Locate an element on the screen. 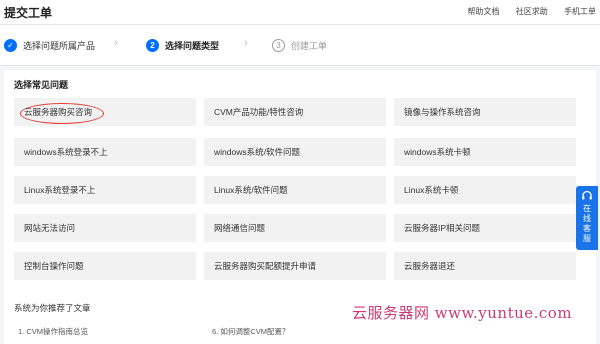 The height and width of the screenshot is (344, 600). step-label: 选择问题类型 is located at coordinates (192, 45).